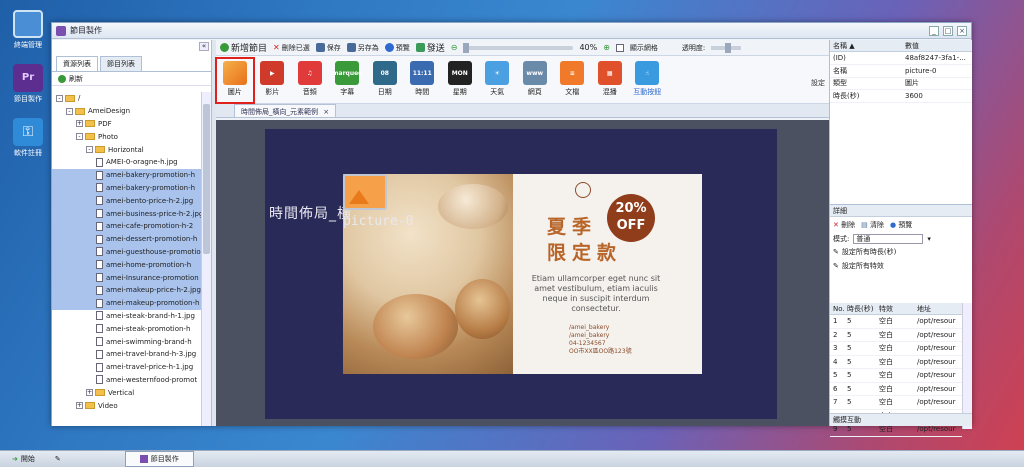 This screenshot has height=467, width=1024. Describe the element at coordinates (131, 79) in the screenshot. I see `refresh-button: 刷新` at that location.